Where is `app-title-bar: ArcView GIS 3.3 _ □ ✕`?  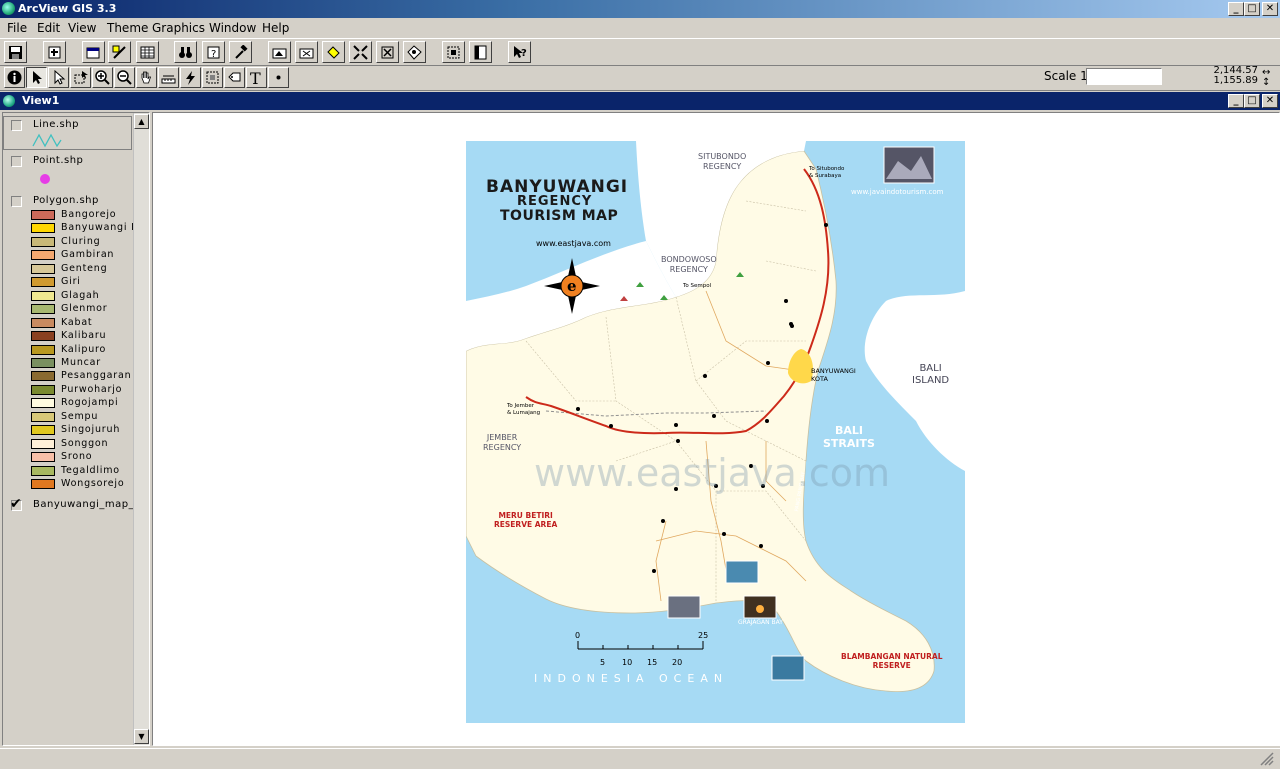 app-title-bar: ArcView GIS 3.3 _ □ ✕ is located at coordinates (640, 9).